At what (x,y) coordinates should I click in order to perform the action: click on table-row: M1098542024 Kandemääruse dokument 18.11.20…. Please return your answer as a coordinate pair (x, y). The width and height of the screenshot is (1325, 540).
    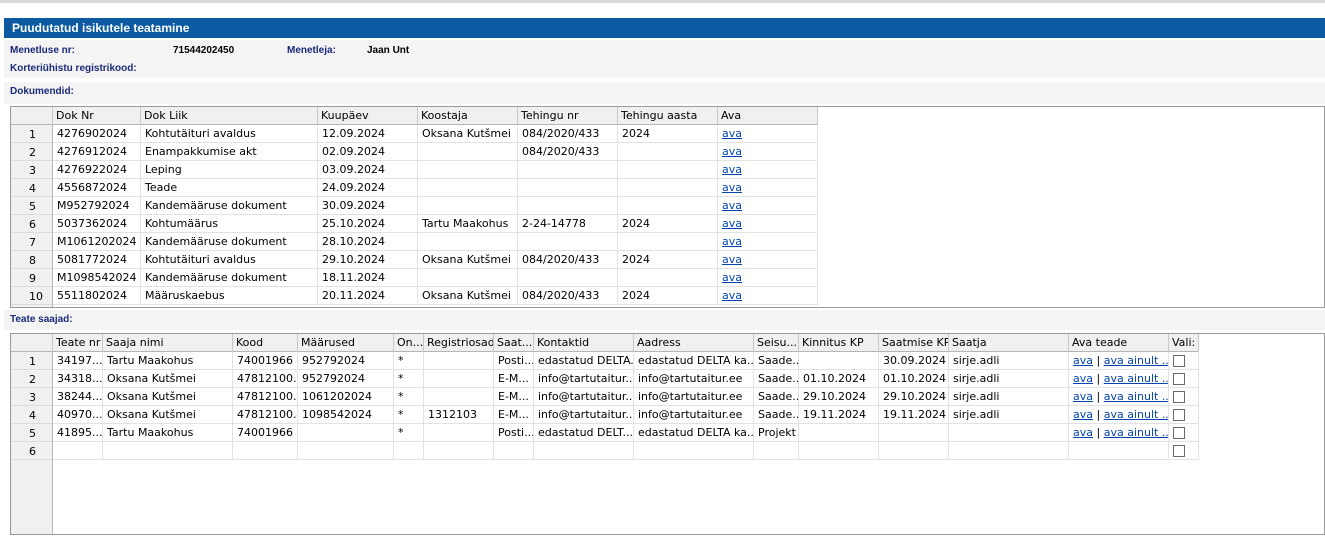
    Looking at the image, I should click on (435, 278).